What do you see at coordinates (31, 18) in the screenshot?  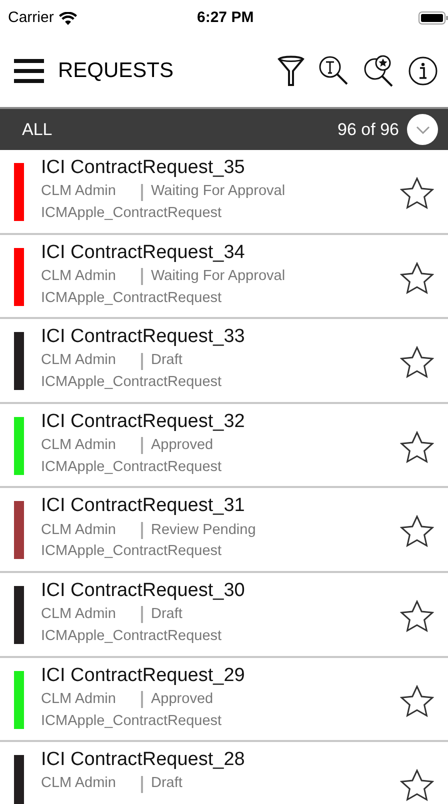 I see `carrier-label: Carrier` at bounding box center [31, 18].